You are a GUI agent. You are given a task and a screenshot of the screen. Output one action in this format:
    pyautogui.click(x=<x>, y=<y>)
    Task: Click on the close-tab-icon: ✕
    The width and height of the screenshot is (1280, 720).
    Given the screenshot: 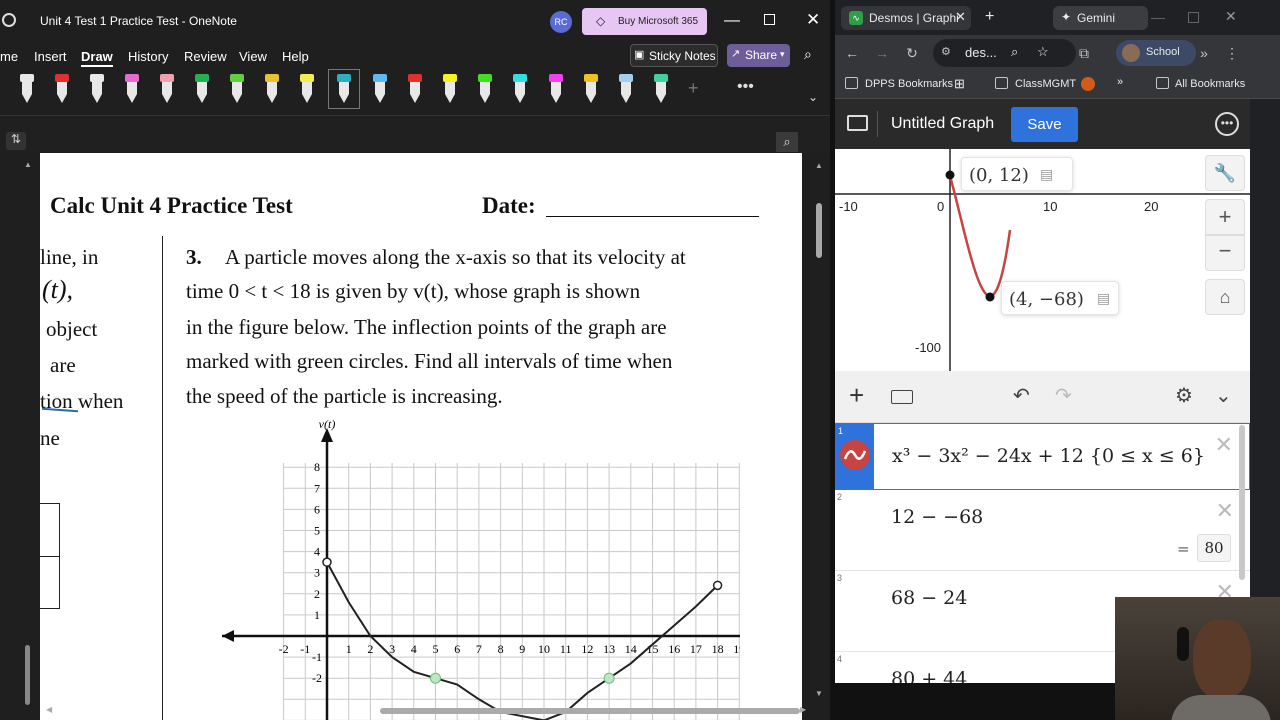 What is the action you would take?
    pyautogui.click(x=960, y=17)
    